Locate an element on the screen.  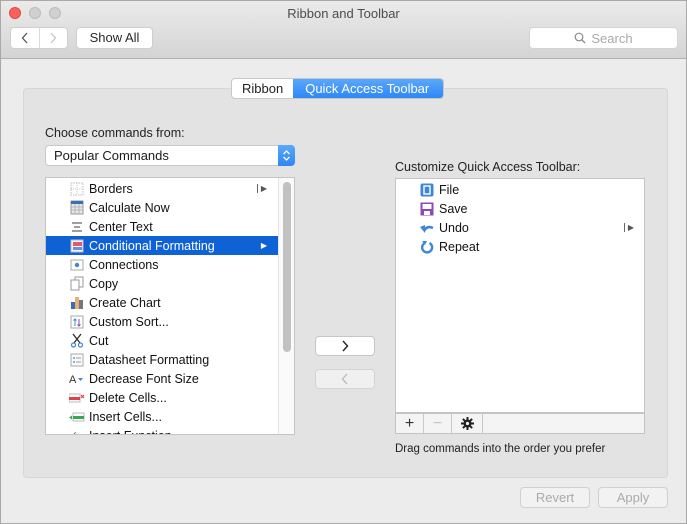
toolbar-item-label: File is located at coordinates (449, 189).